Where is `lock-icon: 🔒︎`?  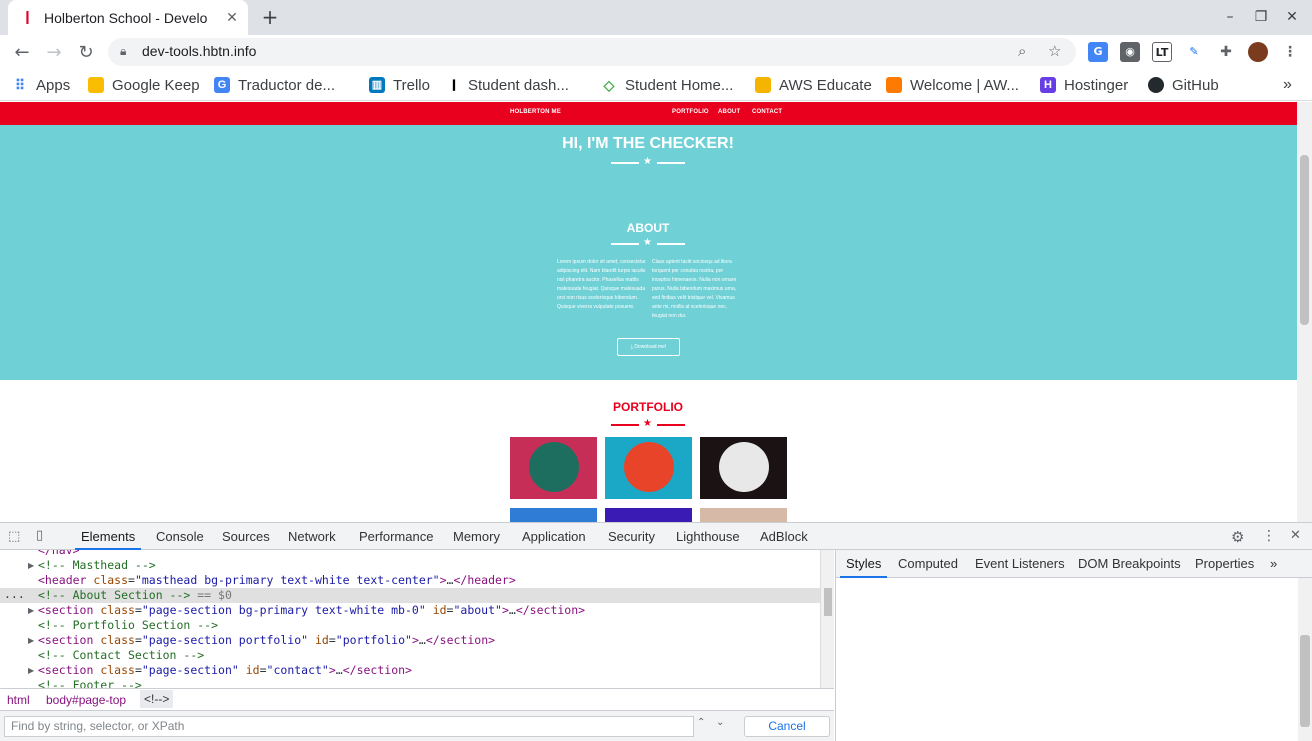
lock-icon: 🔒︎ is located at coordinates (123, 51).